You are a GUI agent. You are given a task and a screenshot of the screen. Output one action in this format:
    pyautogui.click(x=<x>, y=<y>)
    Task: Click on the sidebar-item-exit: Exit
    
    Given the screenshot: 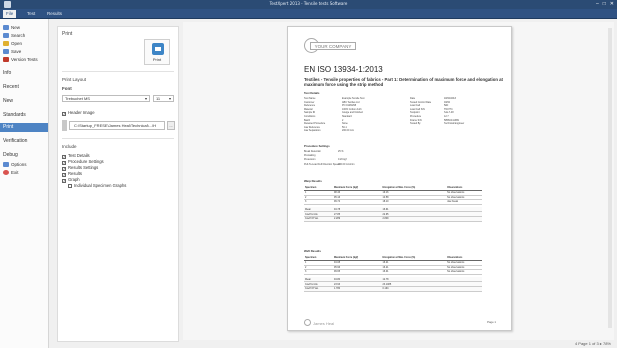 What is the action you would take?
    pyautogui.click(x=11, y=173)
    